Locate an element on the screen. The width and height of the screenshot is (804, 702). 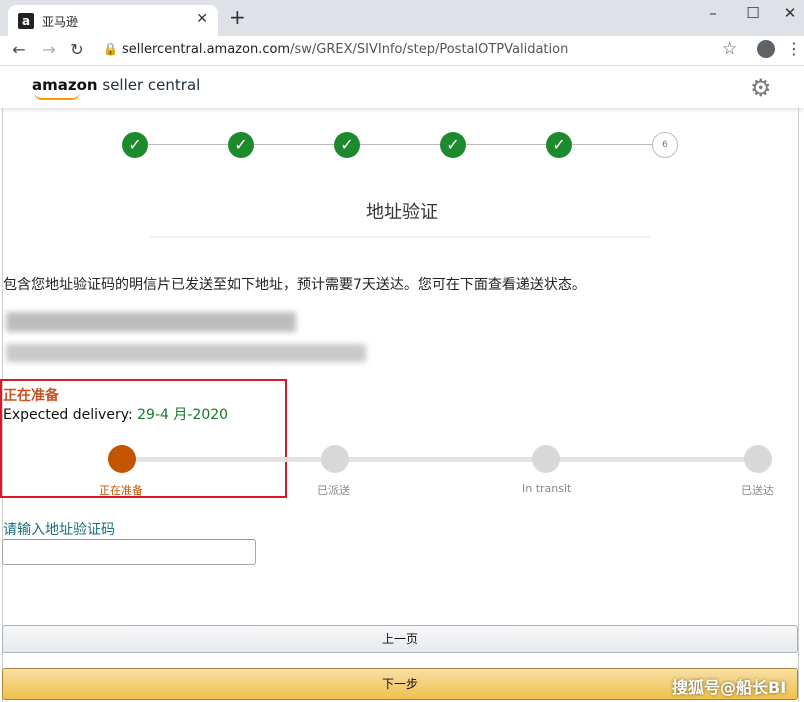
tracking-label-preparing: 正在准备 is located at coordinates (121, 490).